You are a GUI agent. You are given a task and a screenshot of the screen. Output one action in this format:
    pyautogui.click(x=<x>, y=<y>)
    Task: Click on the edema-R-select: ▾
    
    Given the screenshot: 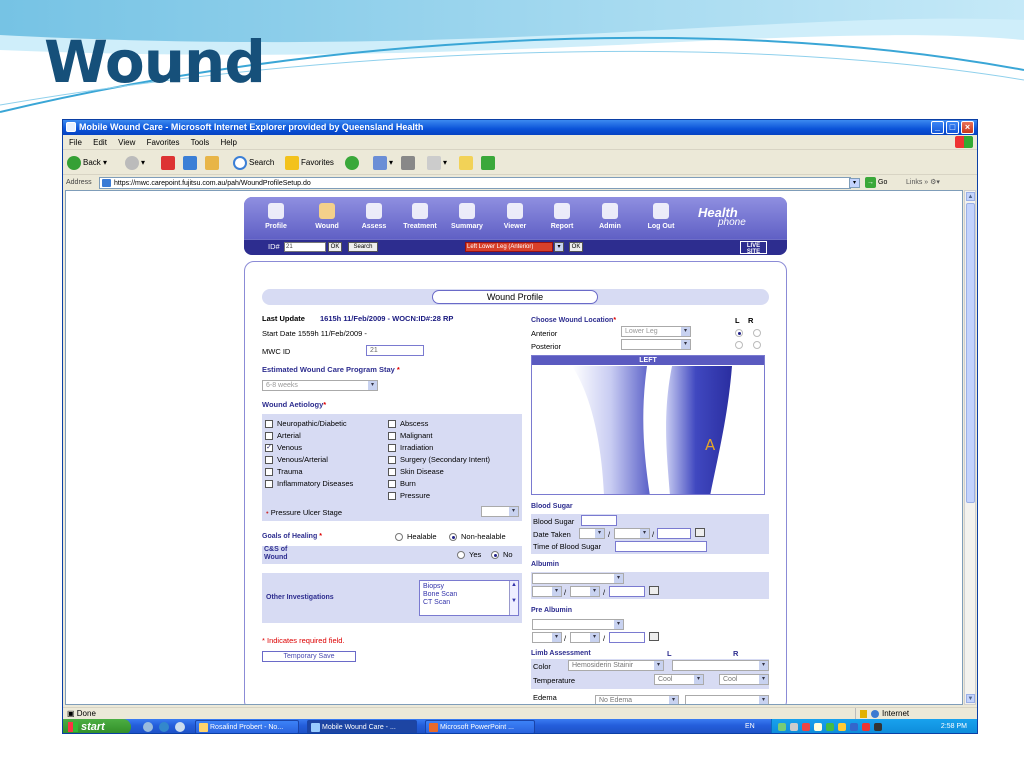 What is the action you would take?
    pyautogui.click(x=727, y=699)
    